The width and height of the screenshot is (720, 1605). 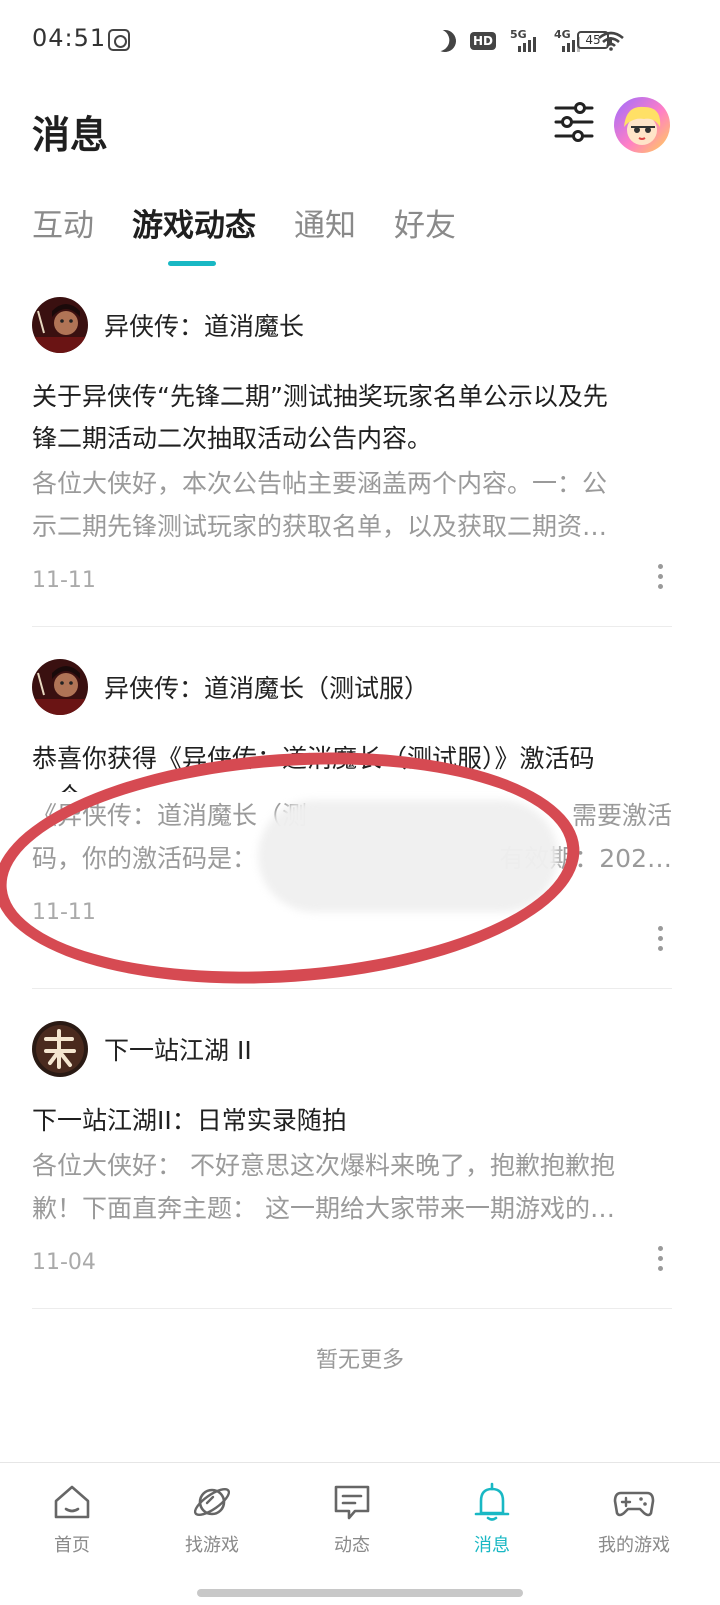 I want to click on message-summary-line: 各位大侠好： 不好意思这次爆料来晚了，抱歉抱歉抱, so click(x=323, y=1165).